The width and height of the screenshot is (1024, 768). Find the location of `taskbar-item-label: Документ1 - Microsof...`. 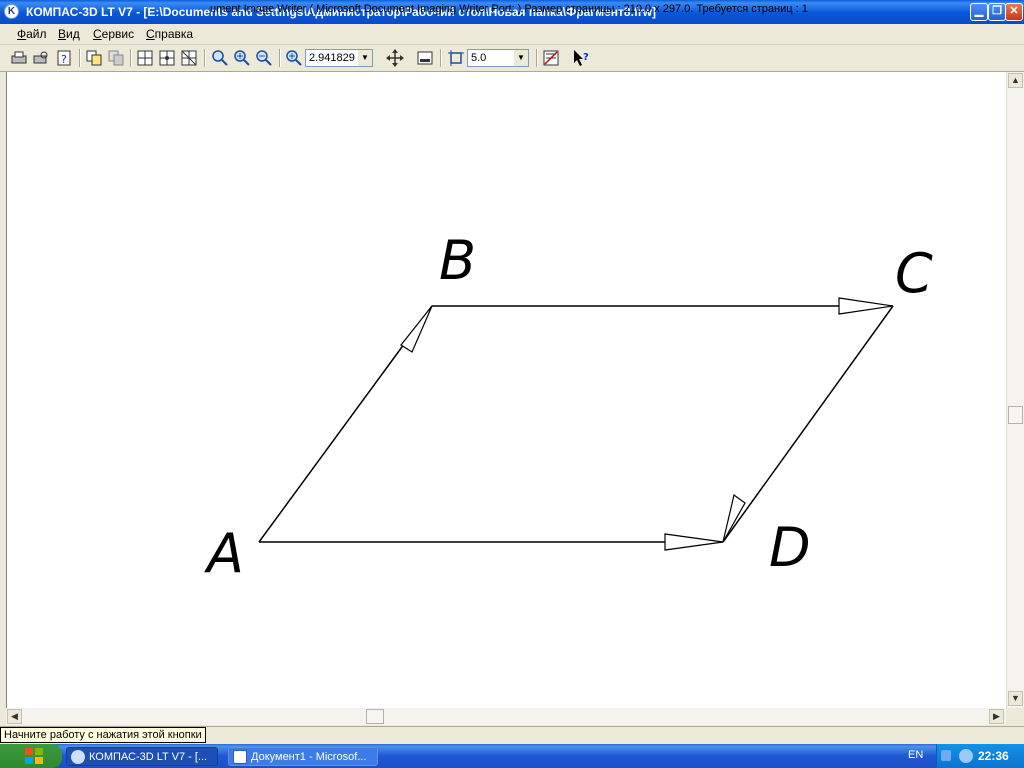

taskbar-item-label: Документ1 - Microsof... is located at coordinates (309, 757).